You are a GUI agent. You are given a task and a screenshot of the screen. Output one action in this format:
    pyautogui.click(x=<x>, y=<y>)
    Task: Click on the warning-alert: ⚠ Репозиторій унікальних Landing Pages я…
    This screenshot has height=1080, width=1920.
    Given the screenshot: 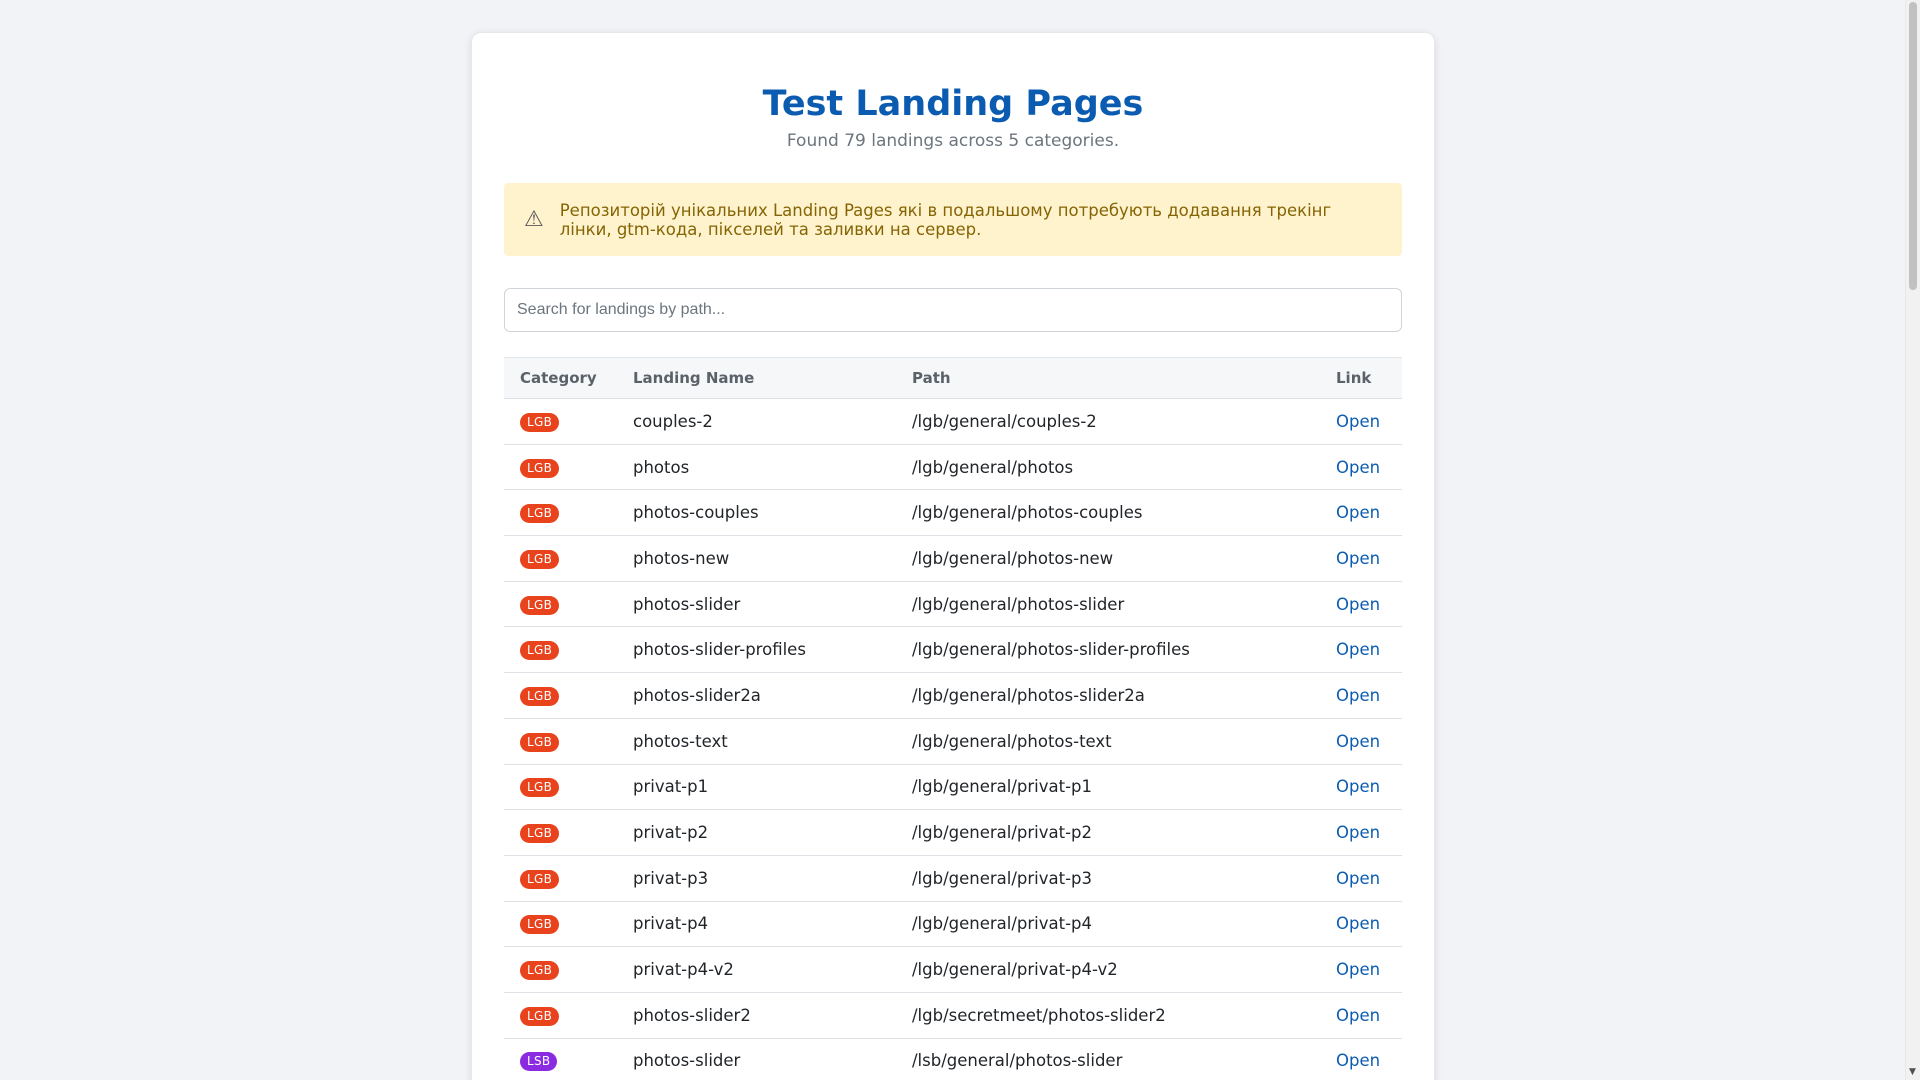 What is the action you would take?
    pyautogui.click(x=953, y=219)
    